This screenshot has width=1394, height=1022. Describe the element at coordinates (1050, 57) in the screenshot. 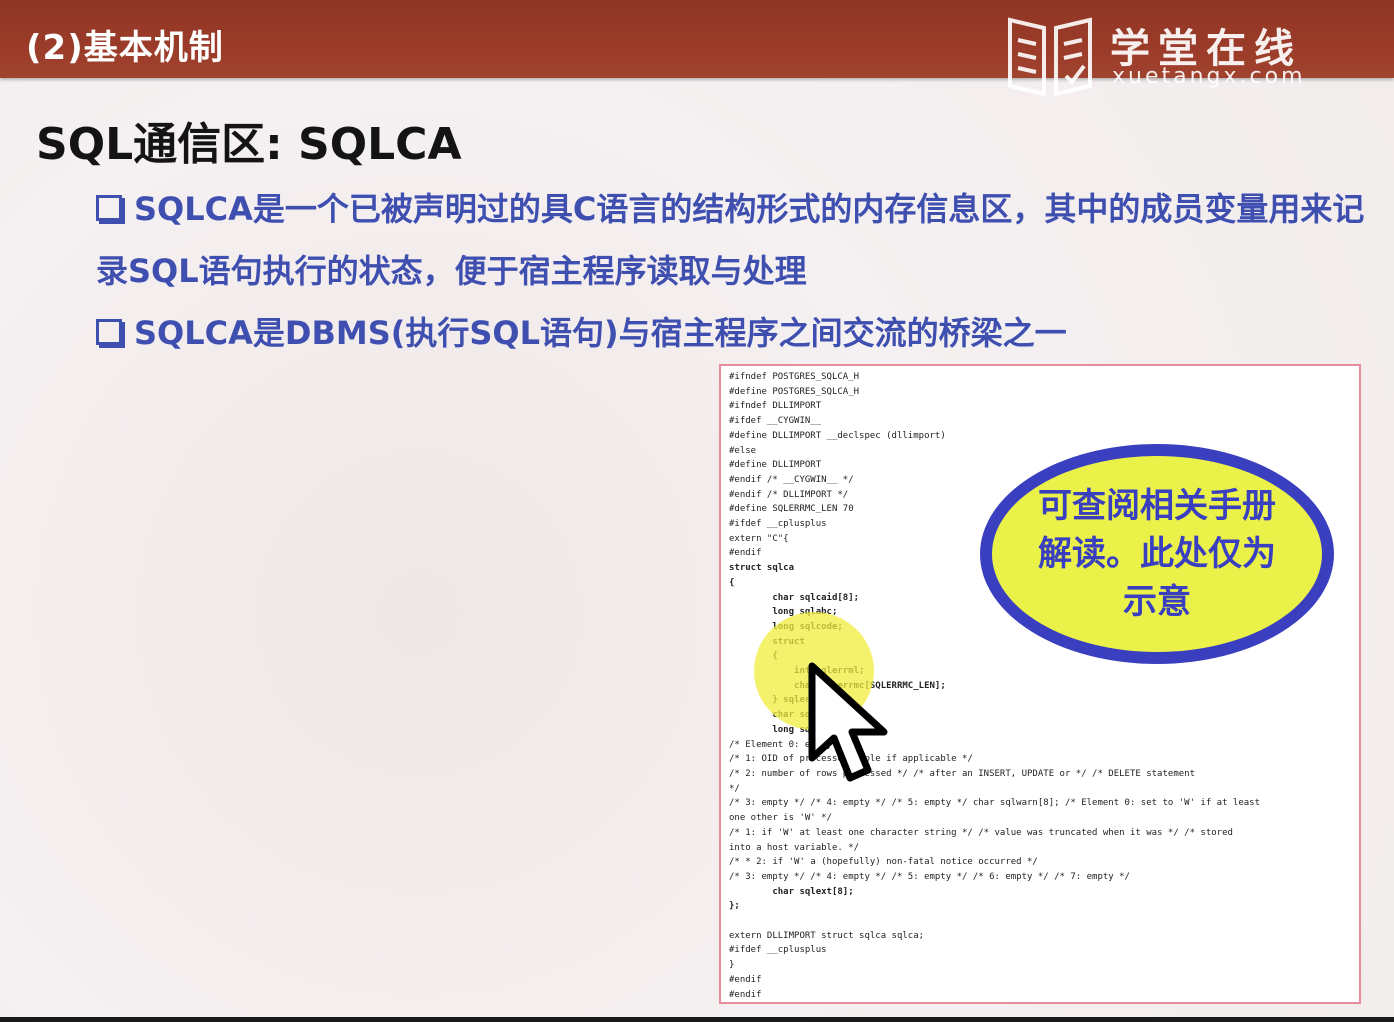

I see `book-logo-icon` at that location.